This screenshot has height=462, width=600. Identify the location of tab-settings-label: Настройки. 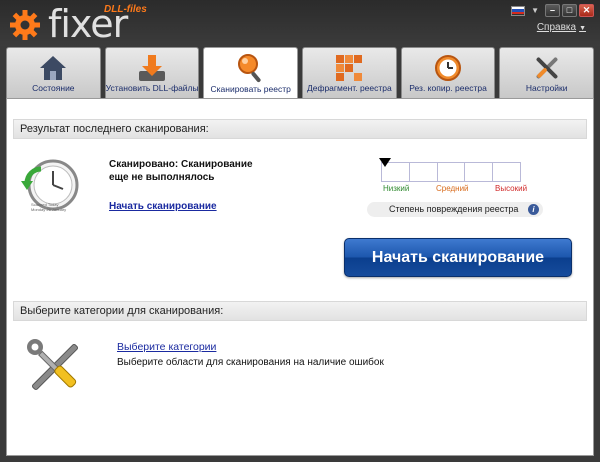
(546, 88).